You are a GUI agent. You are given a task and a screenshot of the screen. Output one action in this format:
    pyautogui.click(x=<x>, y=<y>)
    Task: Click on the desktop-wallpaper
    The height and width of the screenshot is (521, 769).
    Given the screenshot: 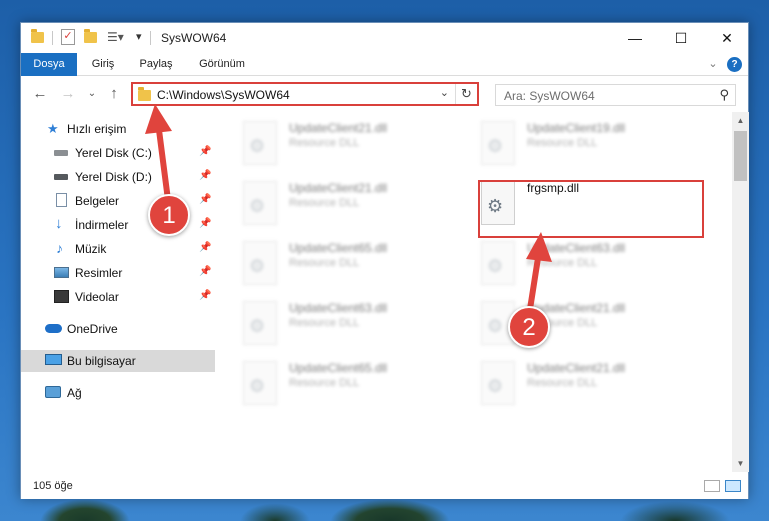 What is the action you would take?
    pyautogui.click(x=384, y=510)
    